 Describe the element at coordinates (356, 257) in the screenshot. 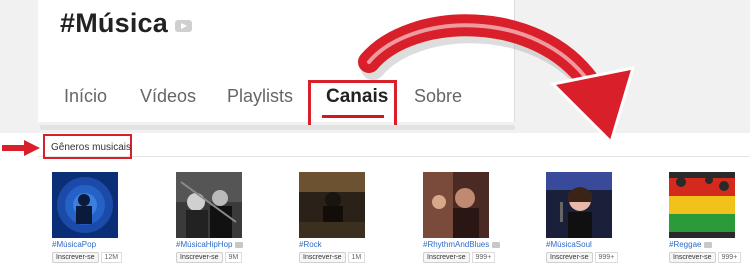

I see `subscriber-count: 1M` at that location.